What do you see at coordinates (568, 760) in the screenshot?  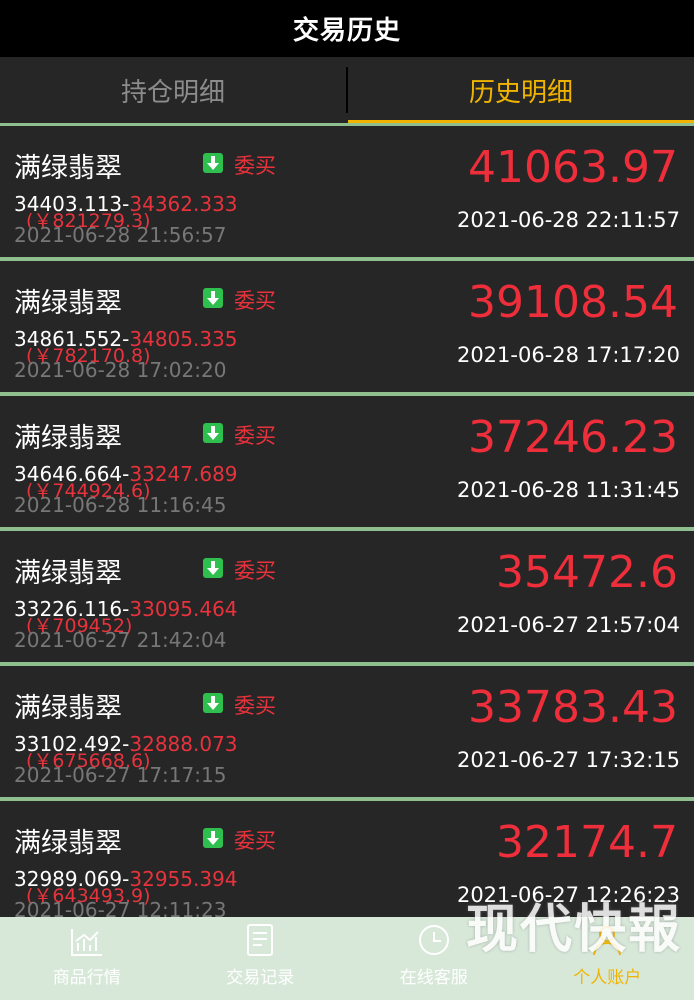 I see `close-time: 2021-06-27 17:32:15` at bounding box center [568, 760].